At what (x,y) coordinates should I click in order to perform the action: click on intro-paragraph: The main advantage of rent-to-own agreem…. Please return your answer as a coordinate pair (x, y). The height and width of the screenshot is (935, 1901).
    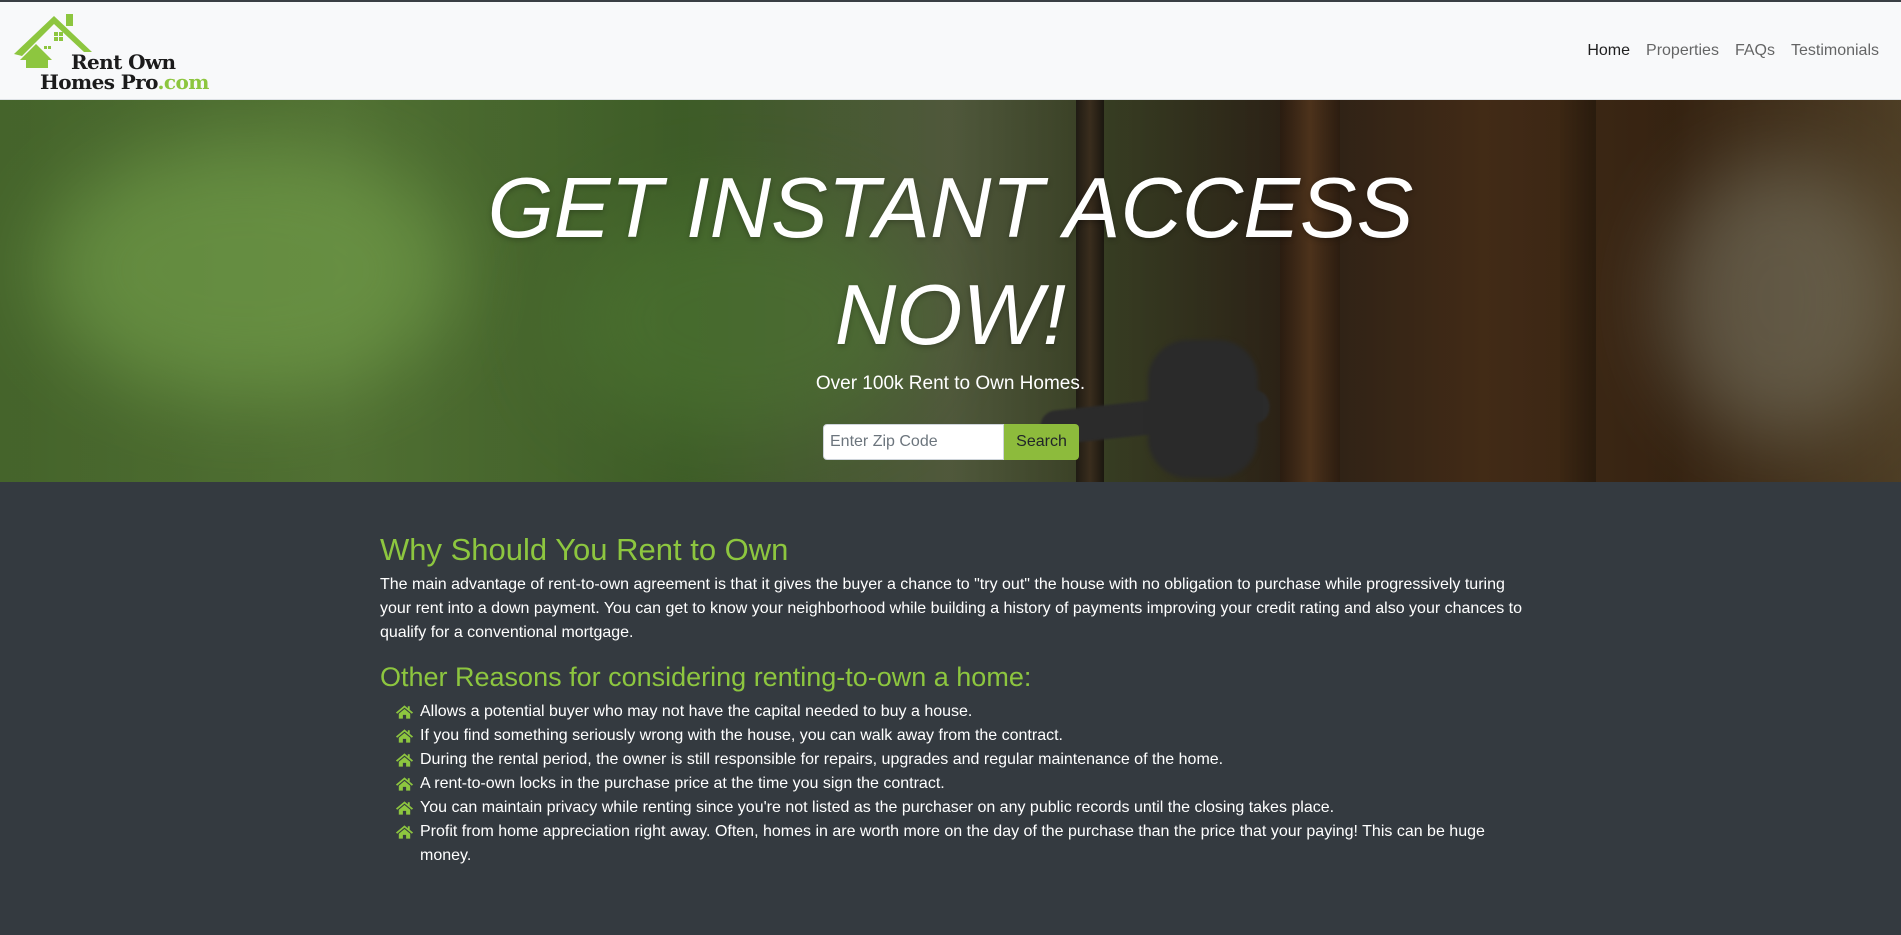
    Looking at the image, I should click on (951, 608).